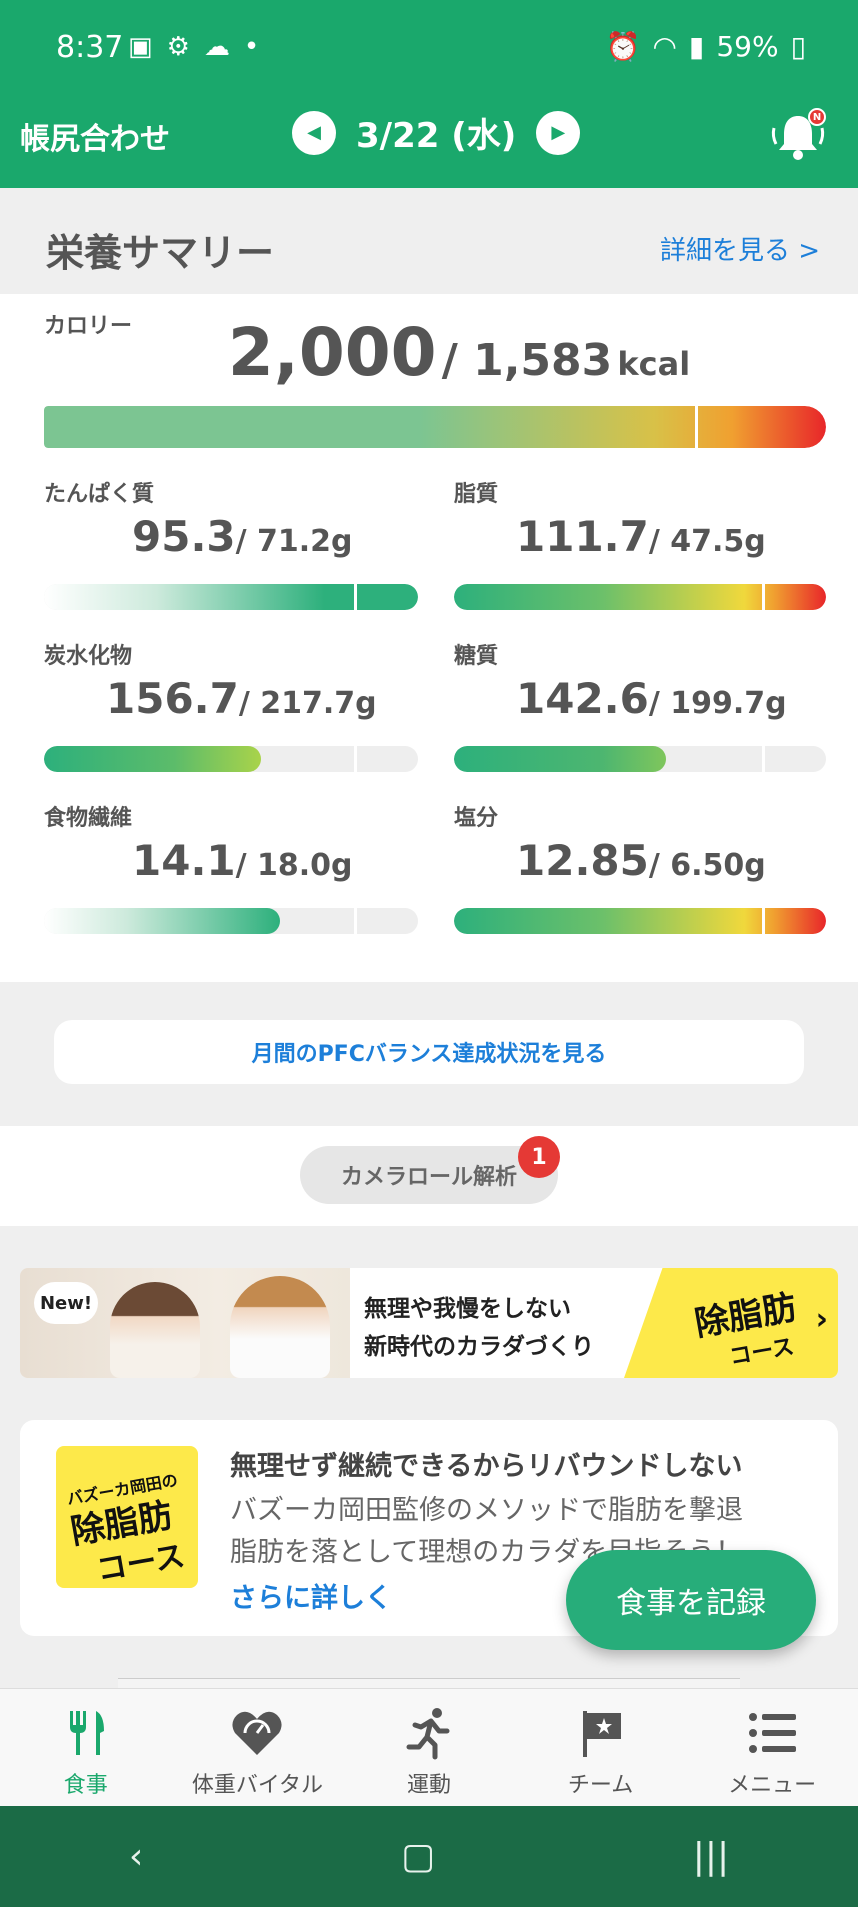 The width and height of the screenshot is (858, 1907). What do you see at coordinates (717, 703) in the screenshot?
I see `sugar-target: / 199.7g` at bounding box center [717, 703].